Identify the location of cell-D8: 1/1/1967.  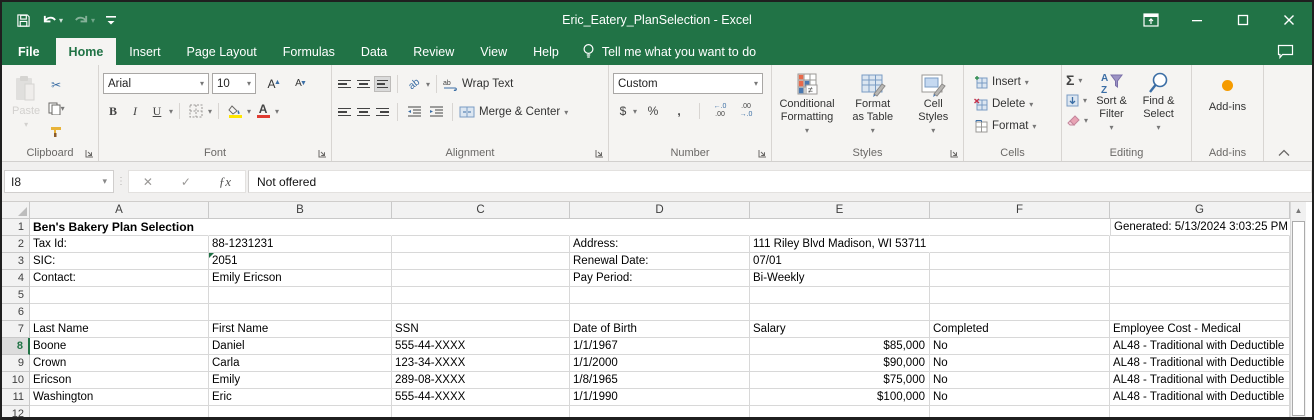
(660, 346).